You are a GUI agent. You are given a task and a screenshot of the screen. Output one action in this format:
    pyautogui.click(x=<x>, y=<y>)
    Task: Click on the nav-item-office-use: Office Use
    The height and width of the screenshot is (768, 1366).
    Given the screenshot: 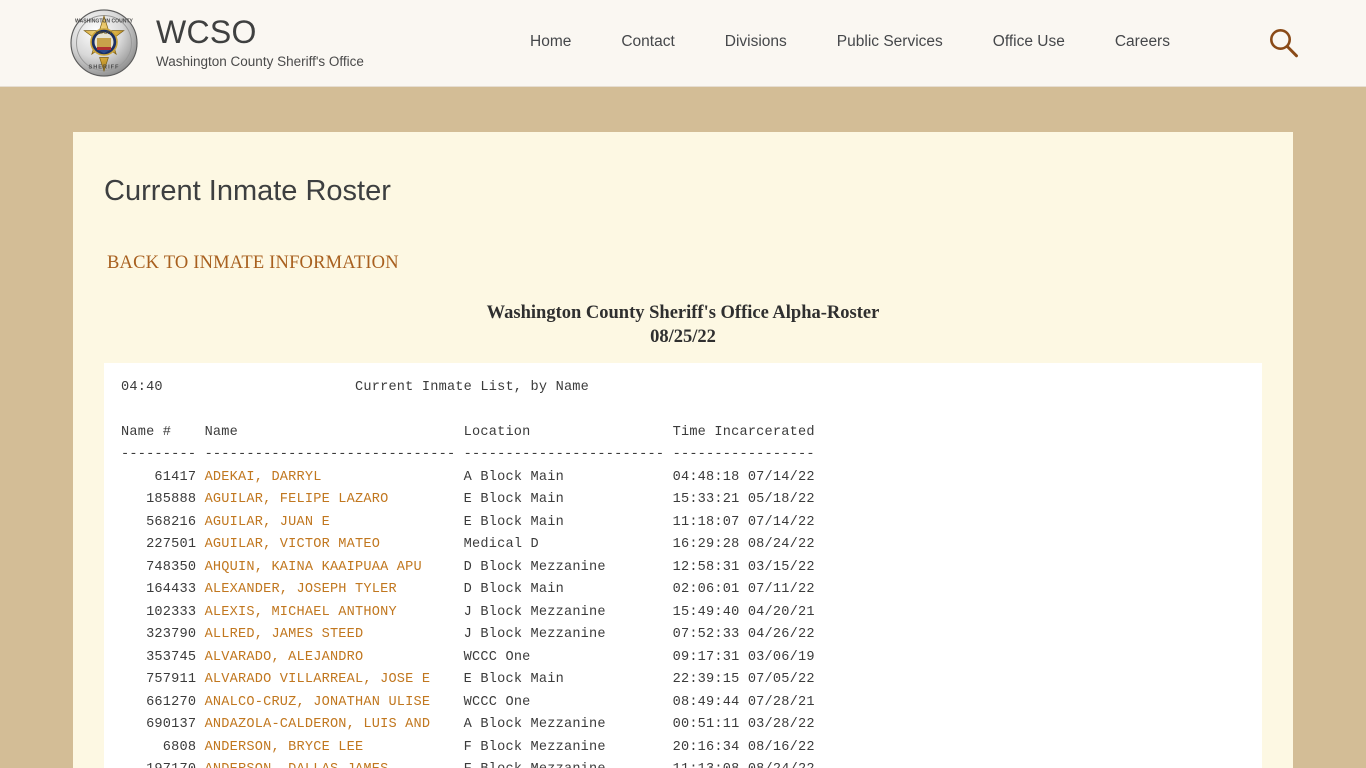 What is the action you would take?
    pyautogui.click(x=1029, y=42)
    